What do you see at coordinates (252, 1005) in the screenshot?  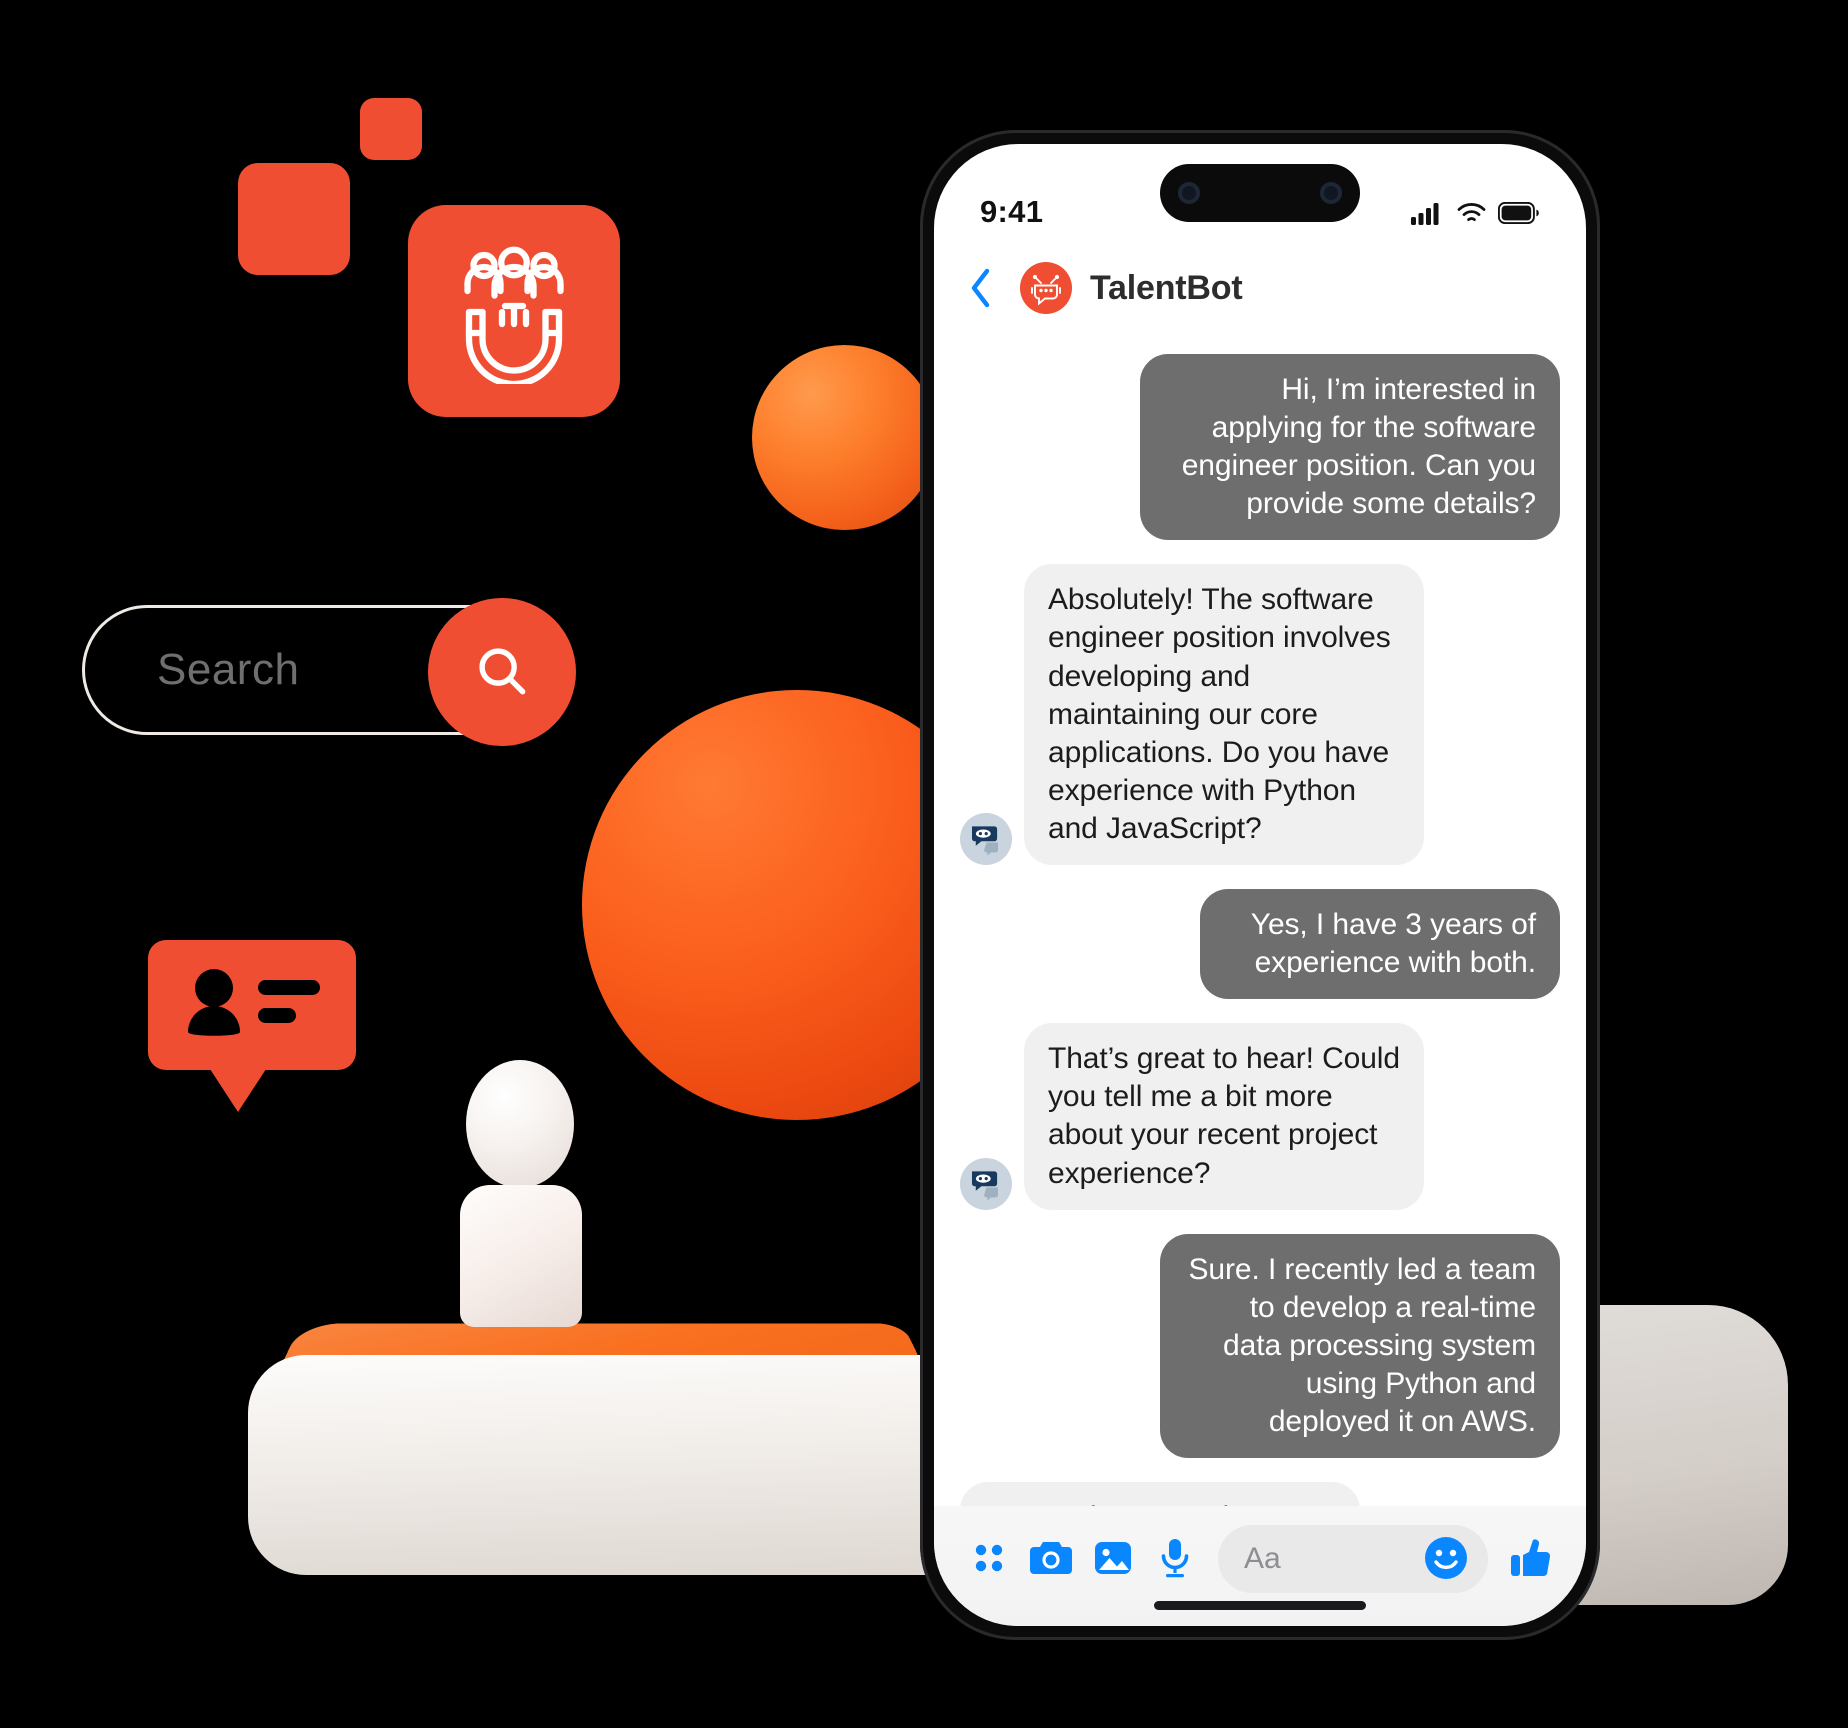 I see `profile-card-icon` at bounding box center [252, 1005].